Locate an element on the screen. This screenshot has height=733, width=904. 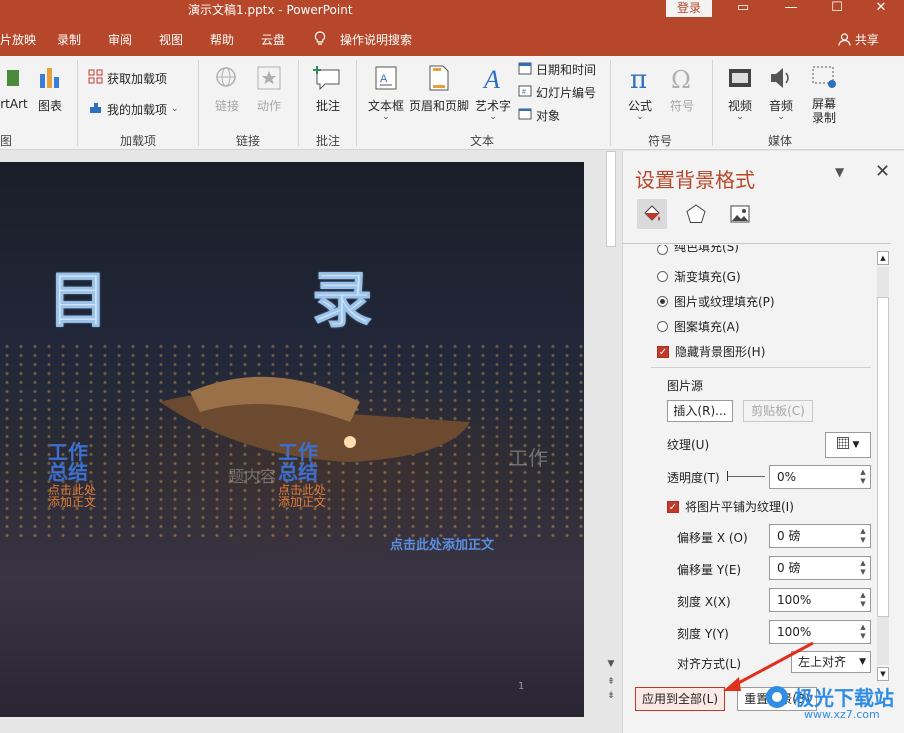
symbol-button: Ω 符号 is located at coordinates (682, 89).